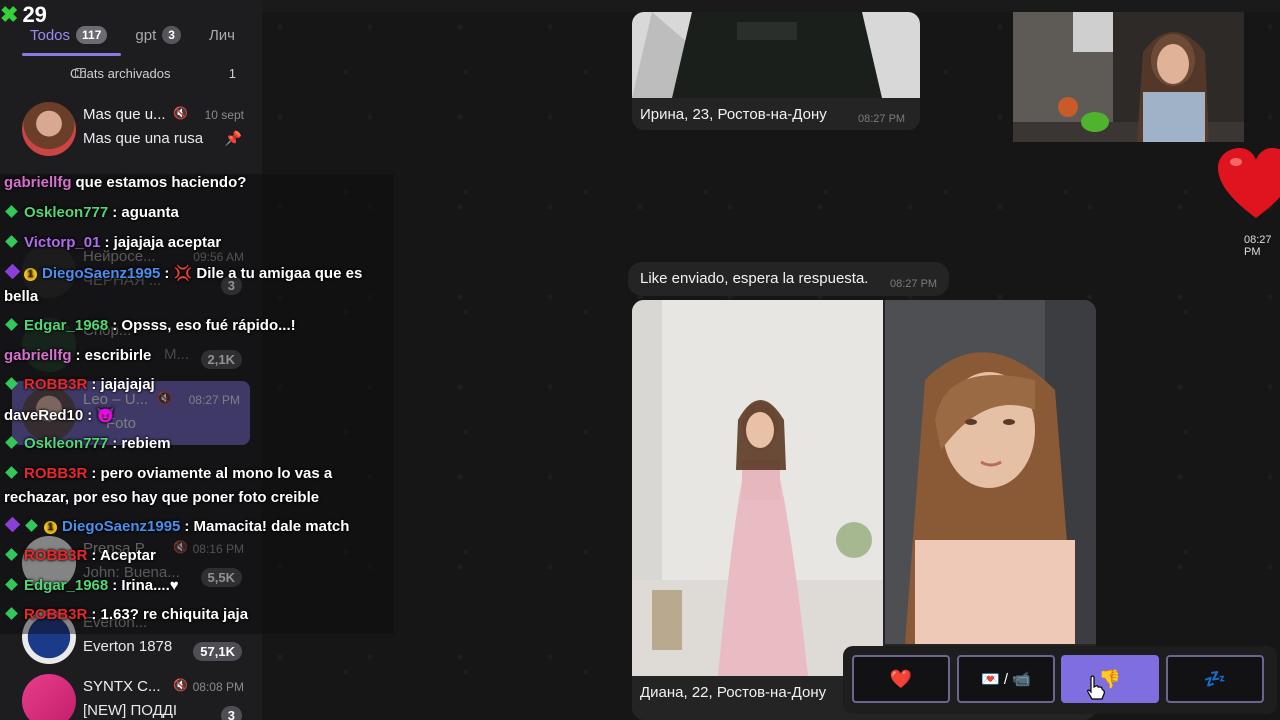  Describe the element at coordinates (168, 473) in the screenshot. I see `stream-chat-message: ROBB3R: pero oviamente al mono lo vas a` at that location.